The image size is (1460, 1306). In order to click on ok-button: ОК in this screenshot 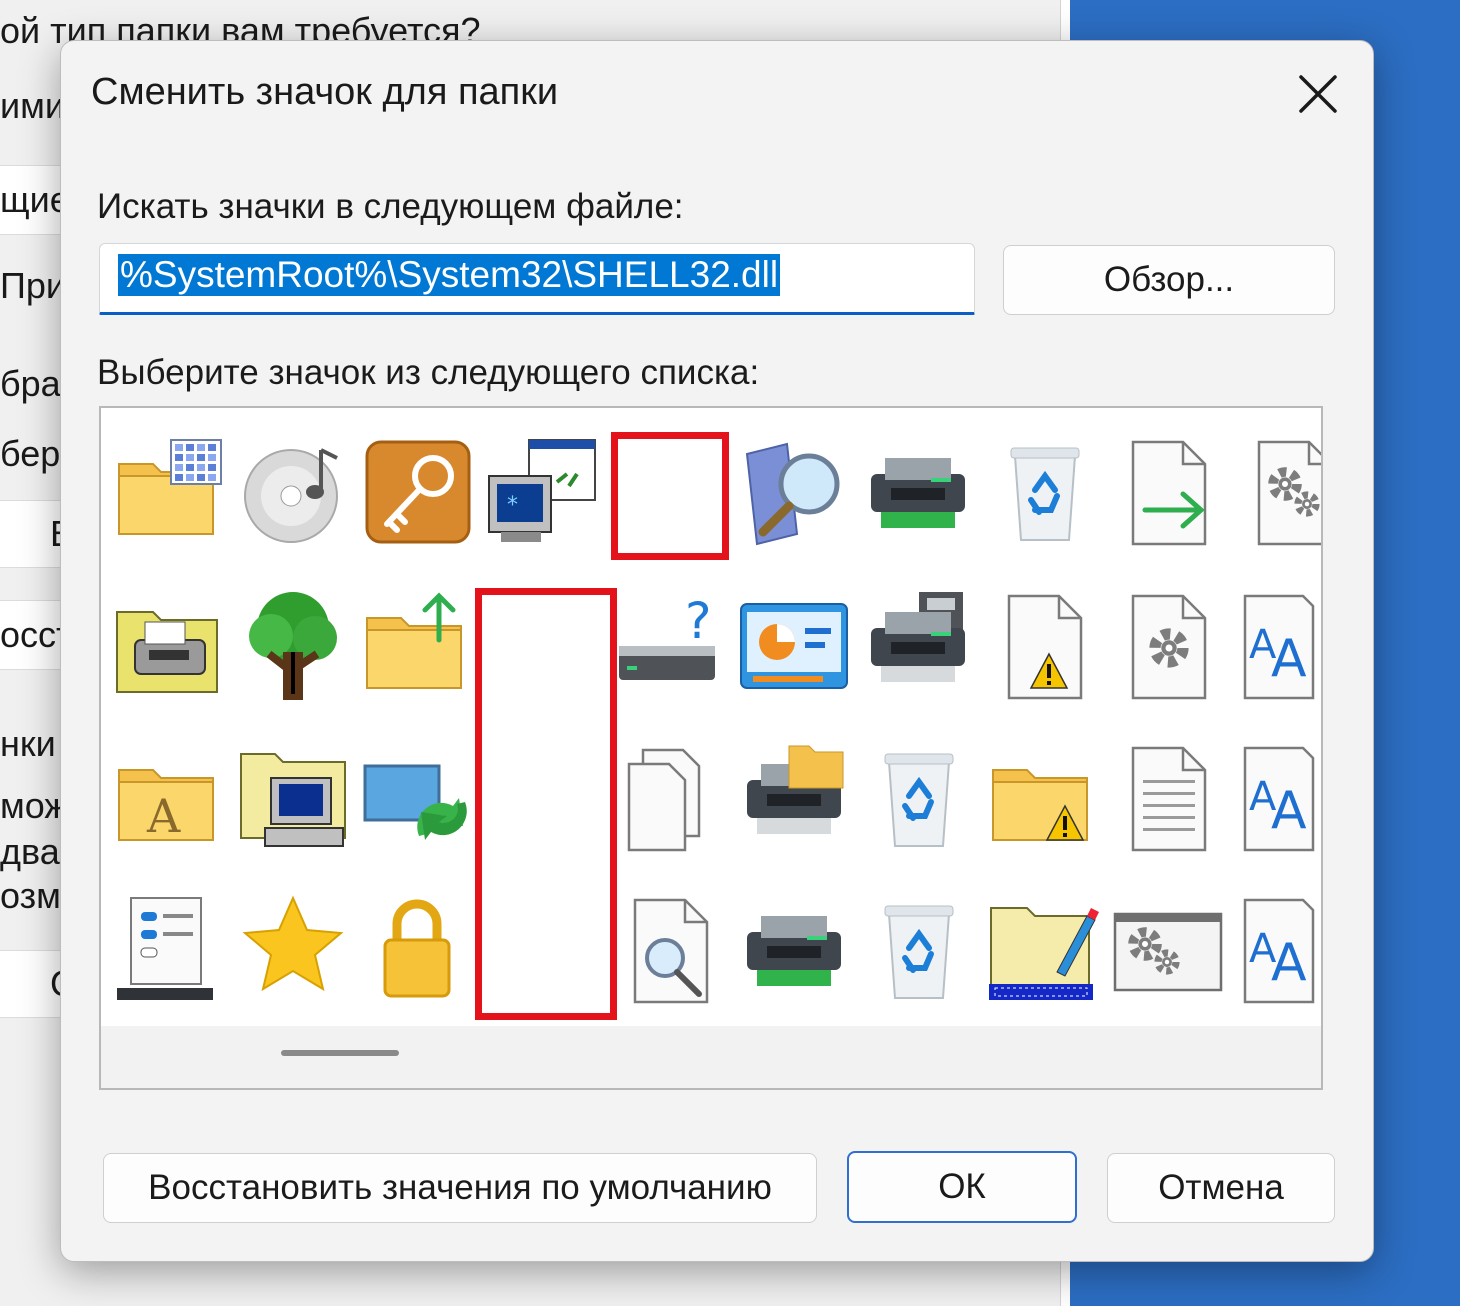, I will do `click(962, 1187)`.